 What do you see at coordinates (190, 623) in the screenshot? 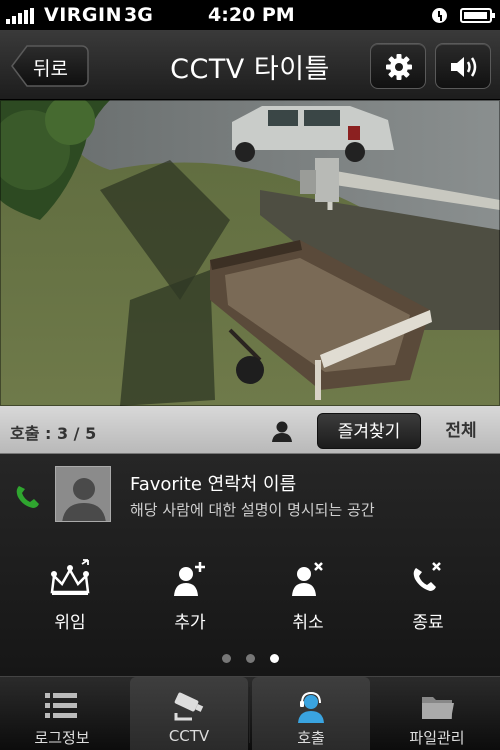
I see `add-label: 추가` at bounding box center [190, 623].